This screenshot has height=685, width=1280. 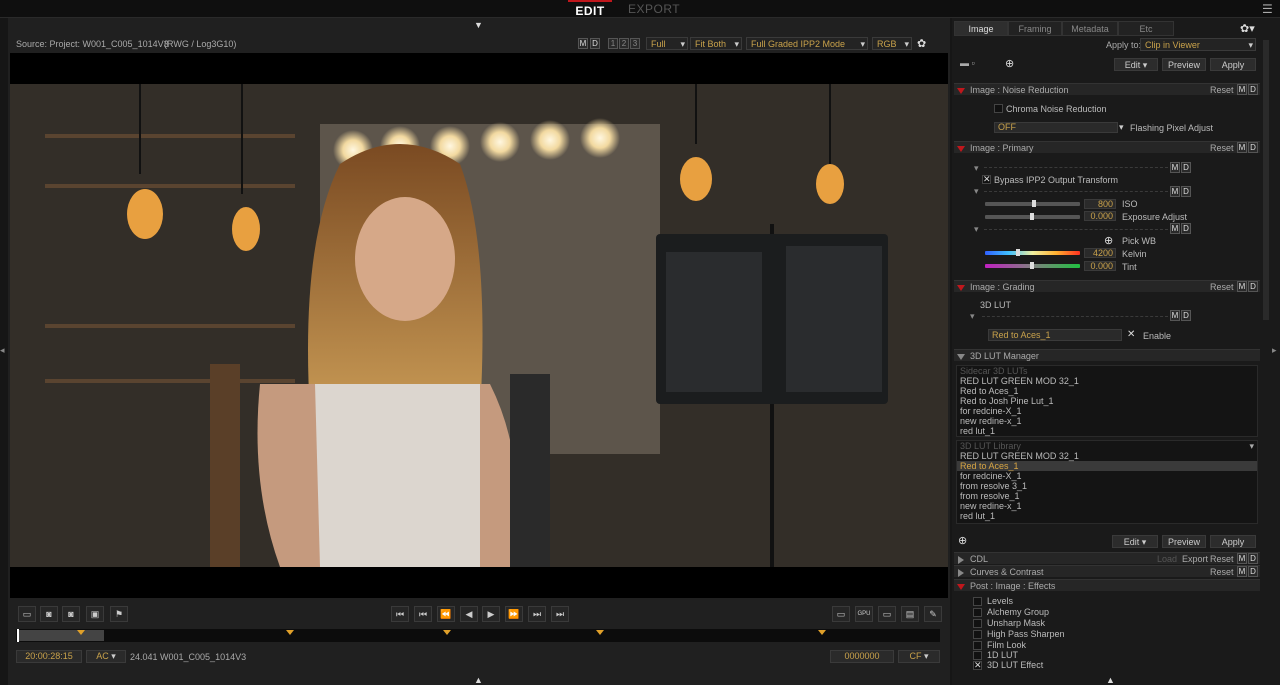 What do you see at coordinates (1100, 204) in the screenshot?
I see `iso-field: 800` at bounding box center [1100, 204].